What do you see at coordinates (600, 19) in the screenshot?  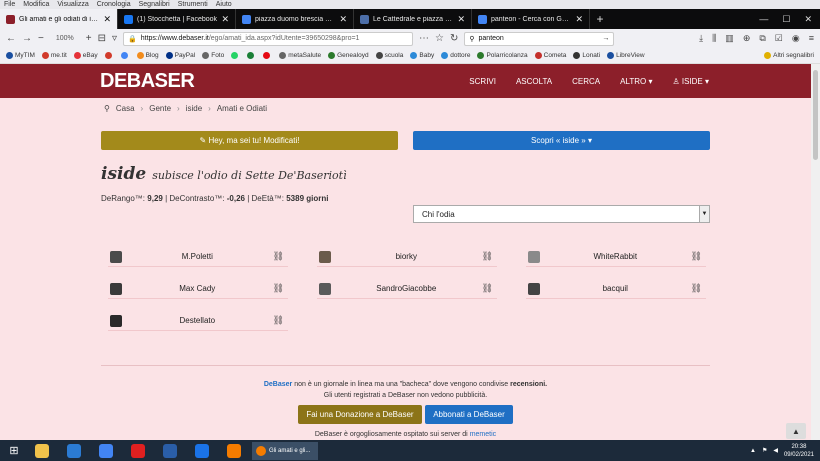 I see `new-tab-button: +` at bounding box center [600, 19].